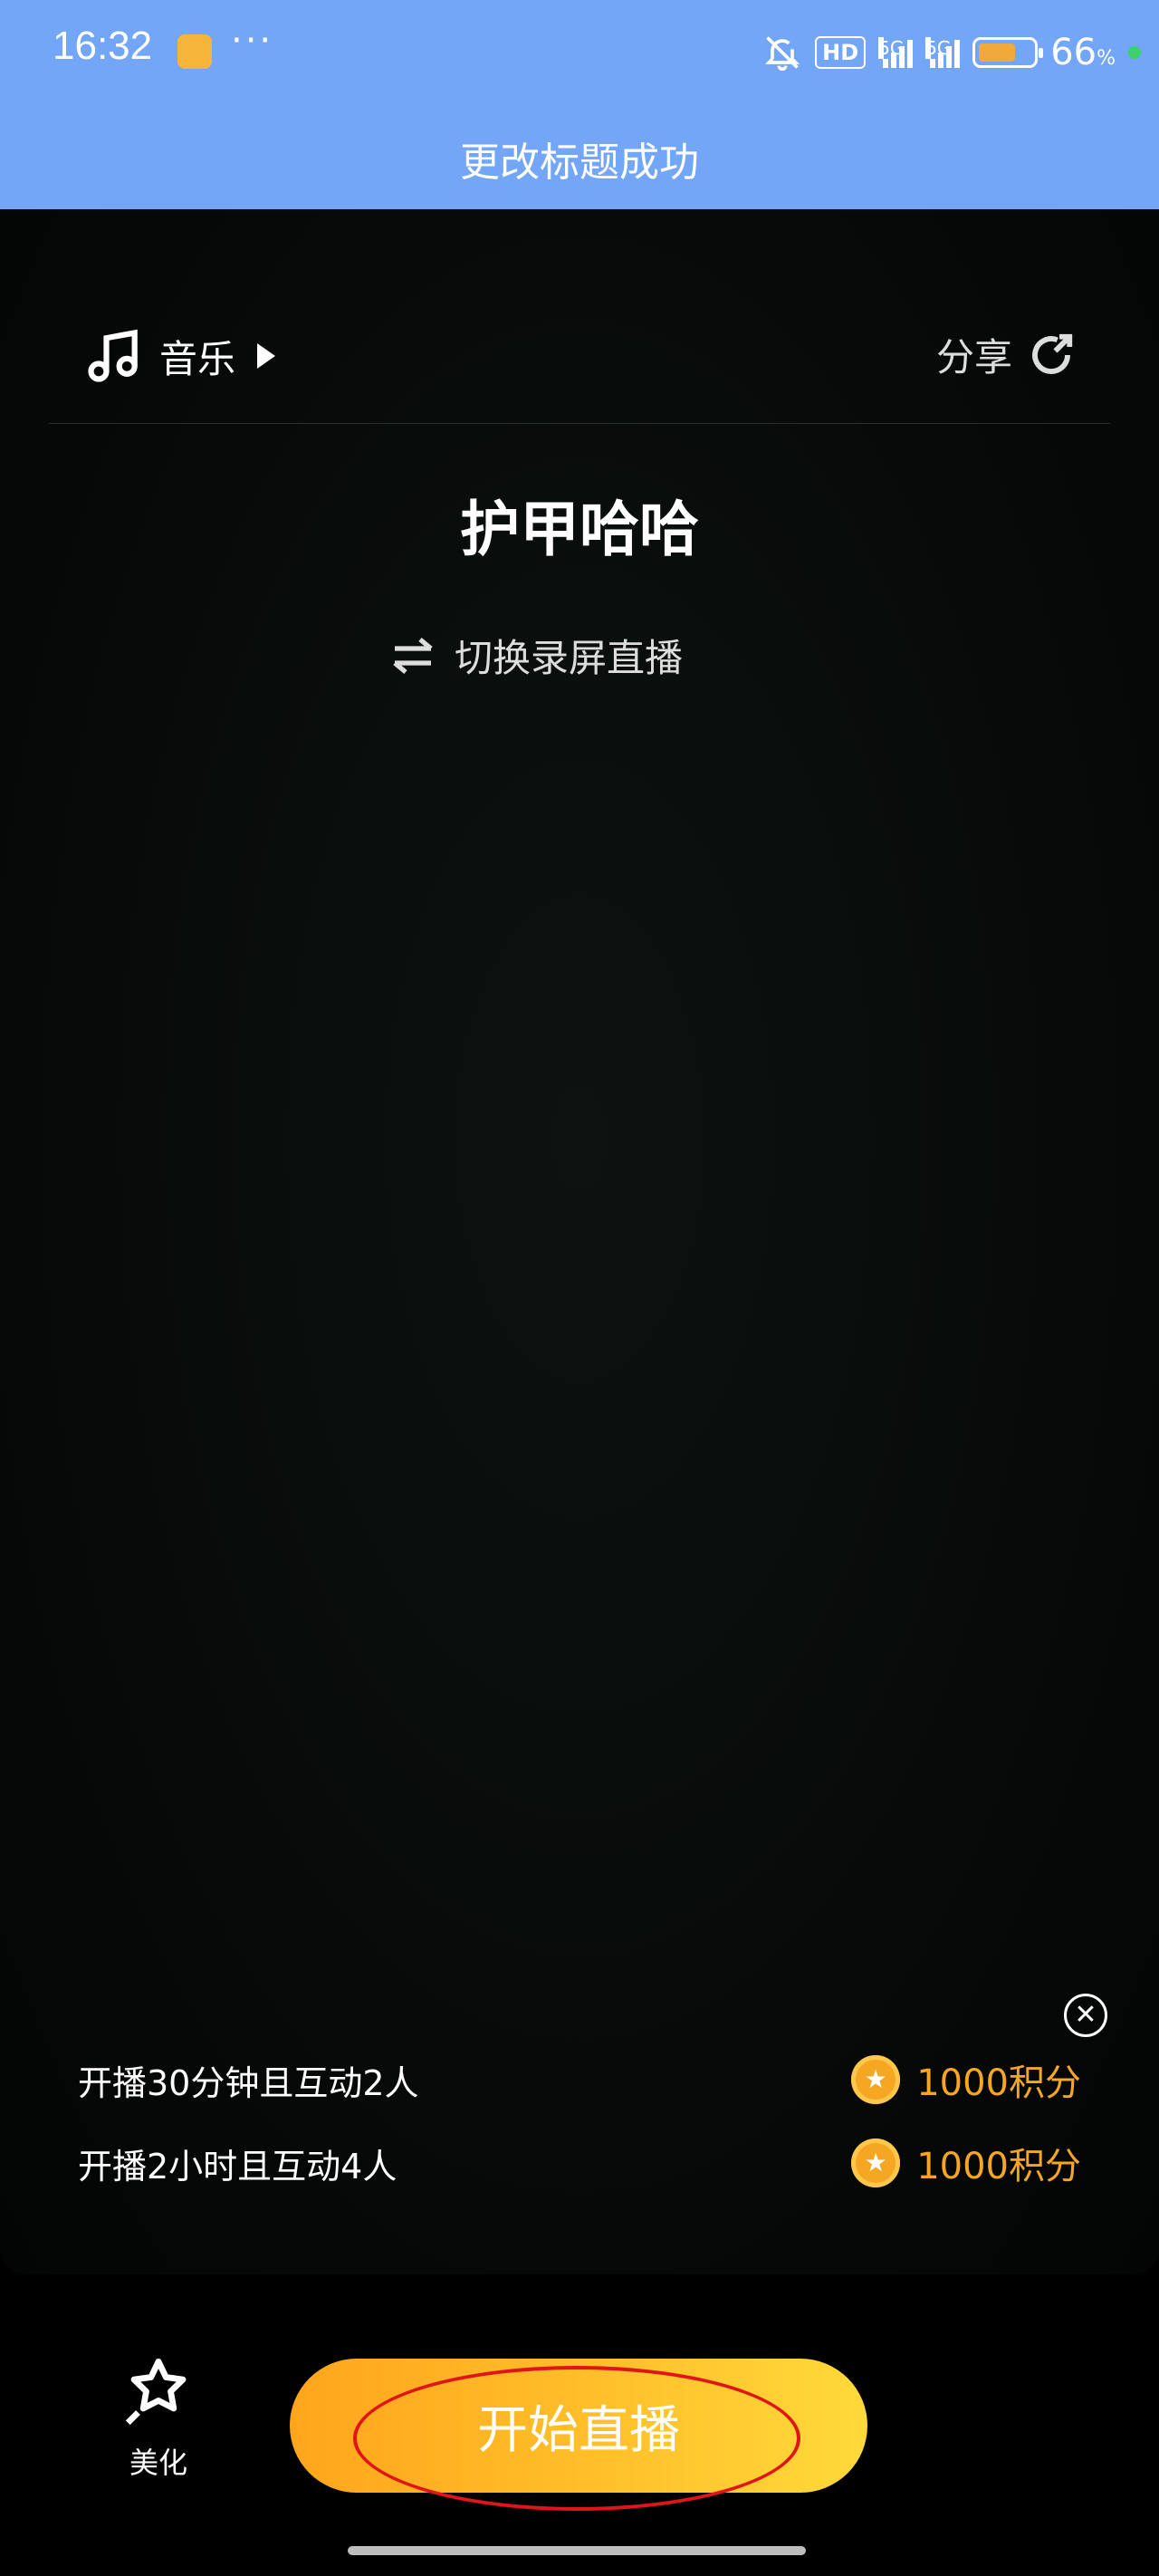  I want to click on task-close-button: ✕, so click(1085, 2015).